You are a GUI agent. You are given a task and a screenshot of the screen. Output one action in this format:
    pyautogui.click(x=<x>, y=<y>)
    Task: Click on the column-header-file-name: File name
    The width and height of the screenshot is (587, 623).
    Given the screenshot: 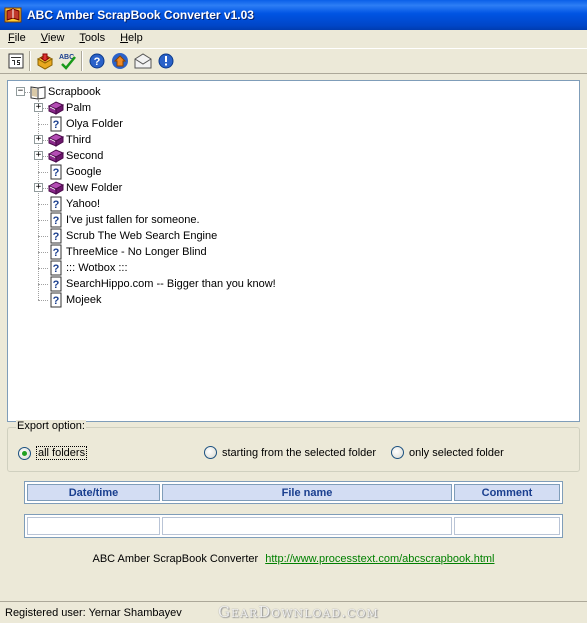 What is the action you would take?
    pyautogui.click(x=307, y=492)
    